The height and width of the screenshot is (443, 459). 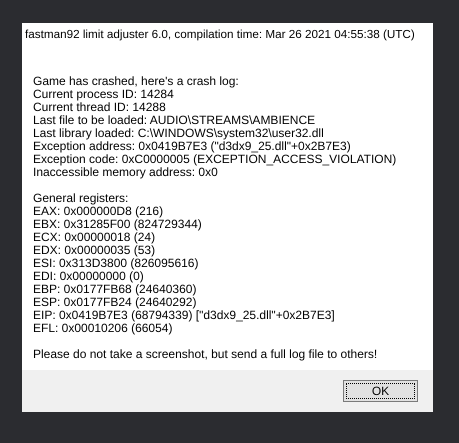 What do you see at coordinates (179, 133) in the screenshot?
I see `log-line: Last library loaded: C:\WINDOWS\system32\user32.dll` at bounding box center [179, 133].